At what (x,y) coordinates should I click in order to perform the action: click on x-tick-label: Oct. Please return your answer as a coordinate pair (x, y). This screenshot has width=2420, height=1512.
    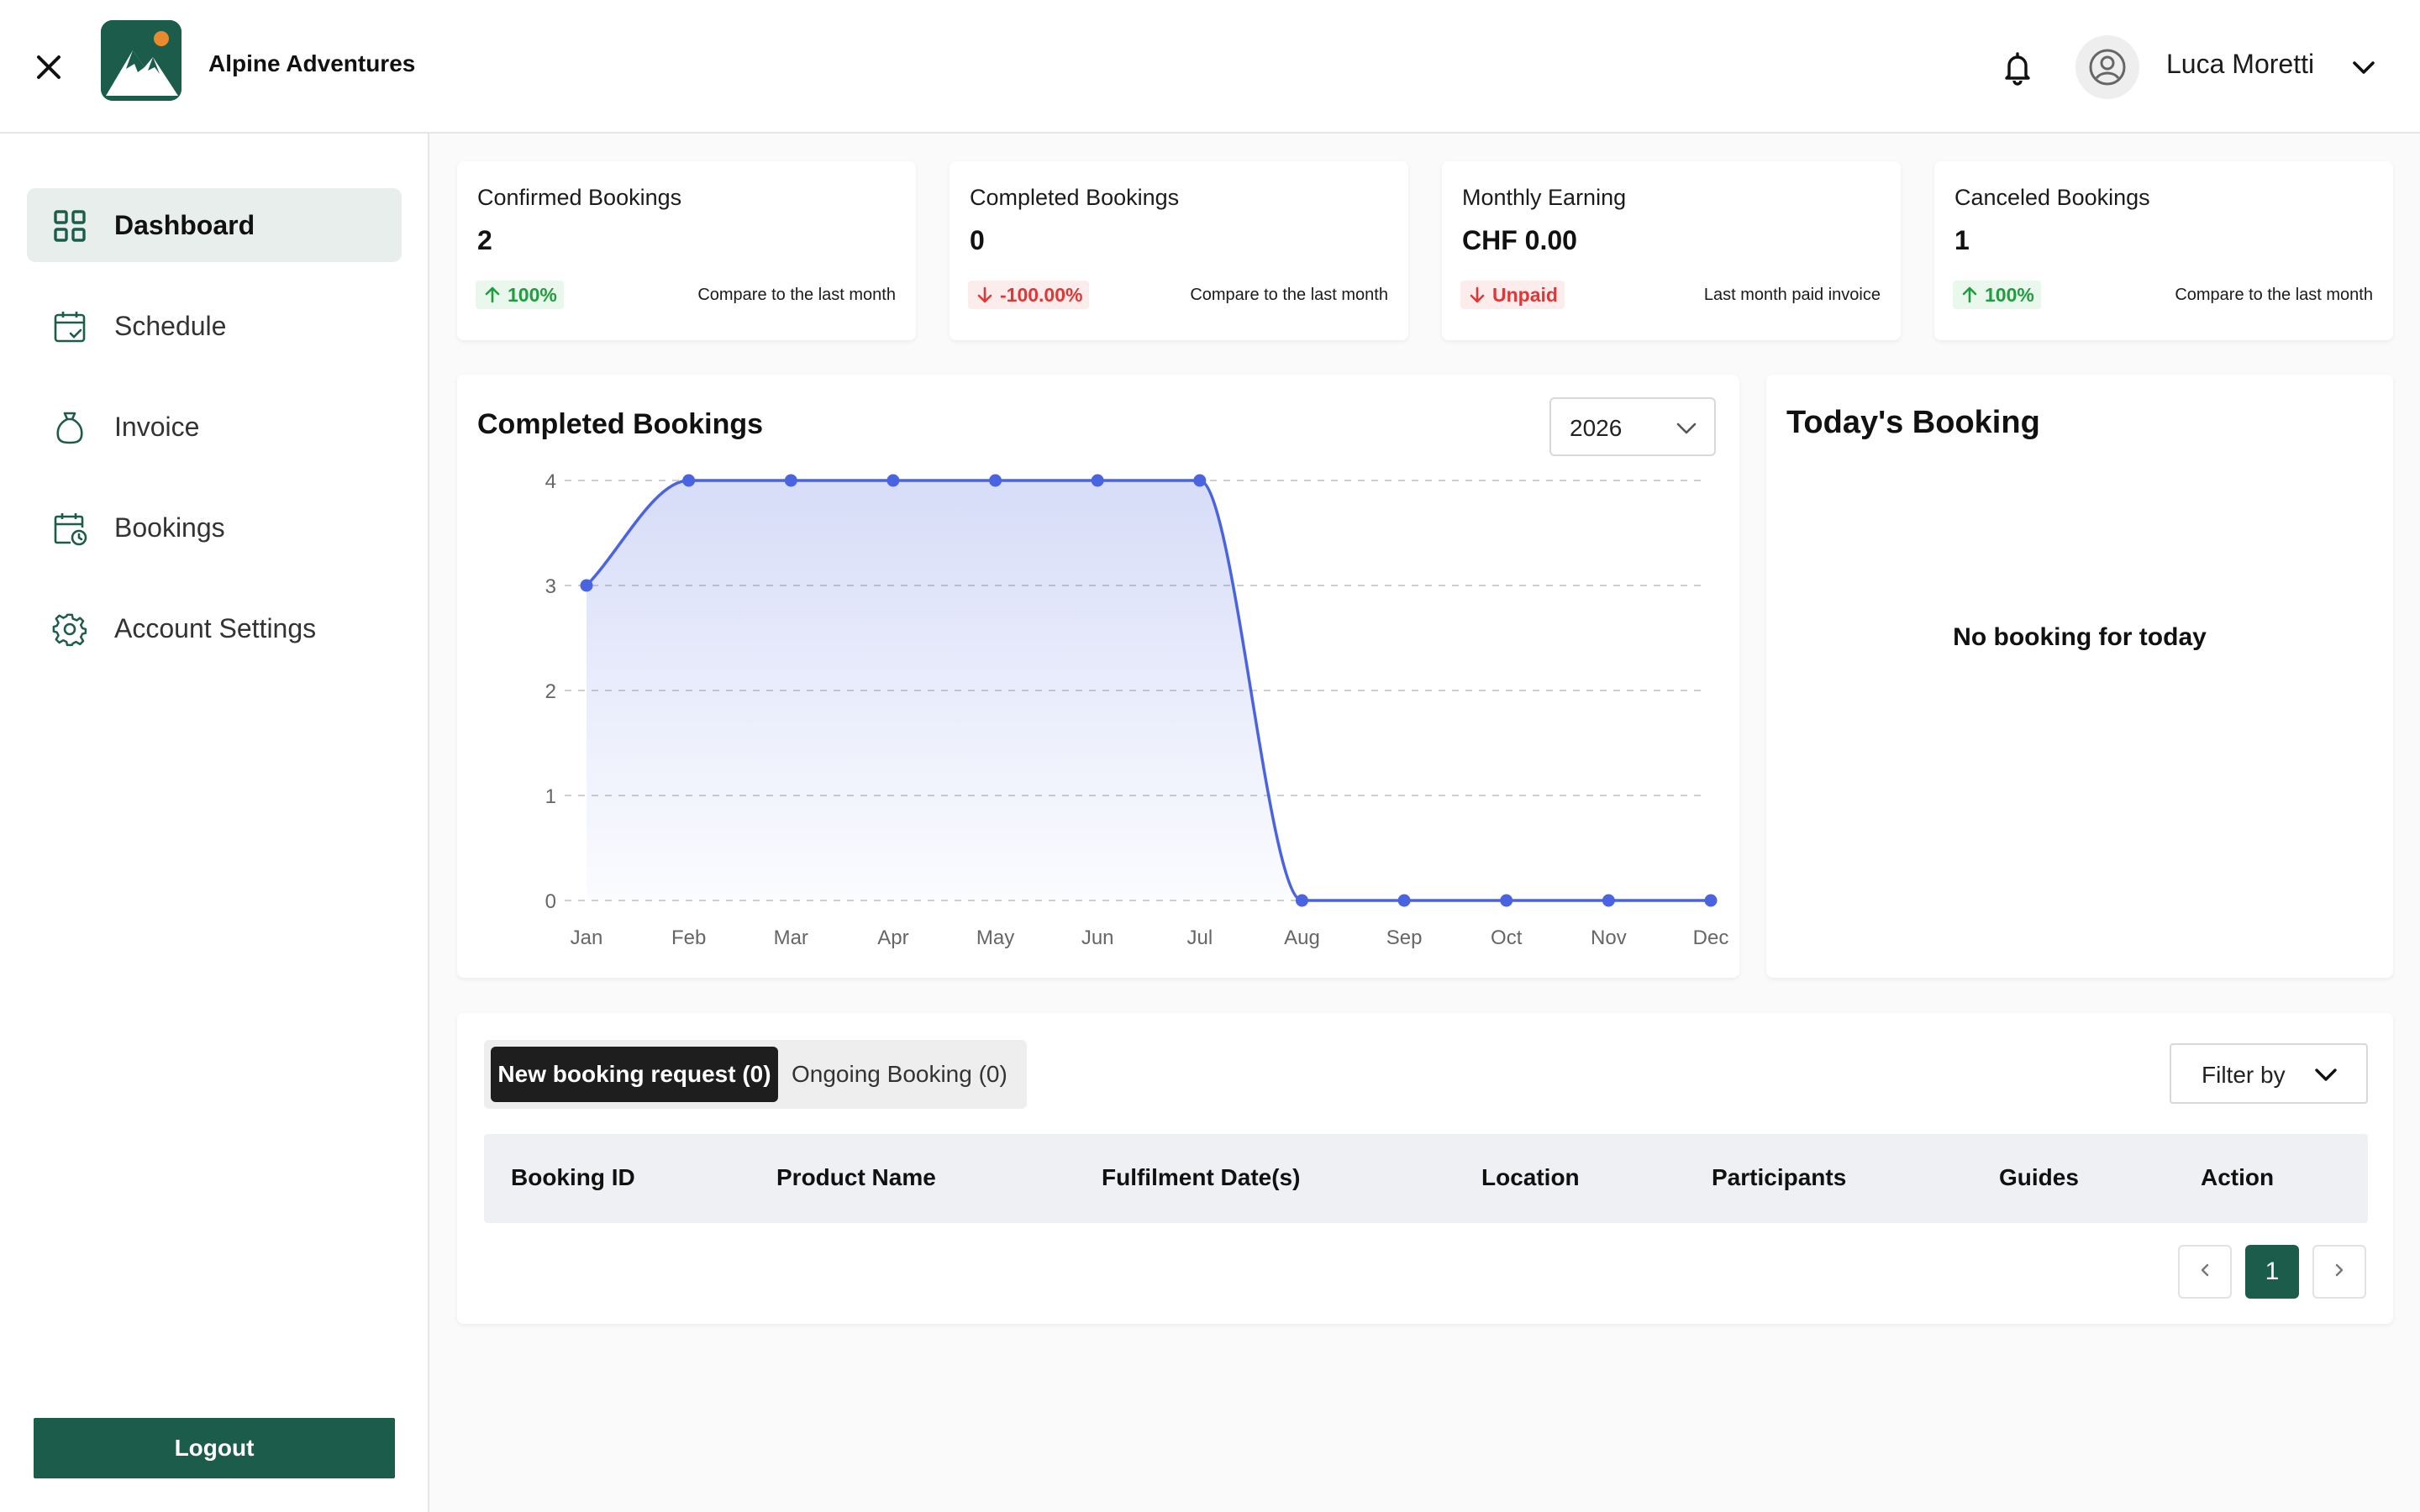
    Looking at the image, I should click on (1507, 938).